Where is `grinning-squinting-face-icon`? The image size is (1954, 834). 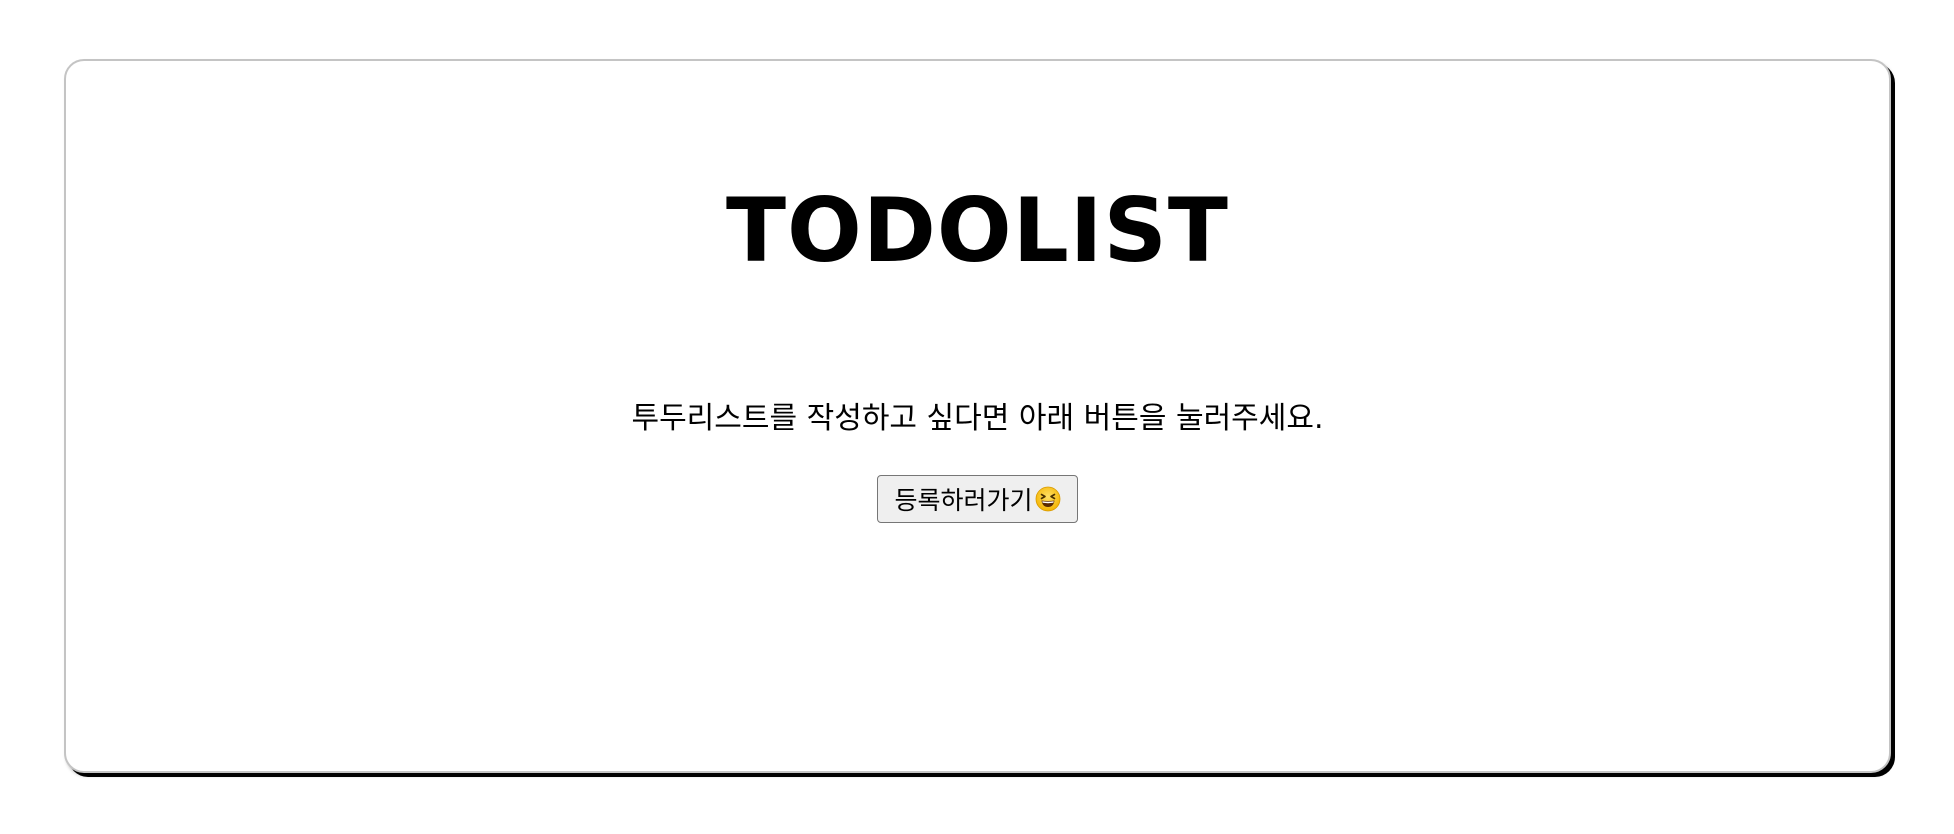
grinning-squinting-face-icon is located at coordinates (1048, 499).